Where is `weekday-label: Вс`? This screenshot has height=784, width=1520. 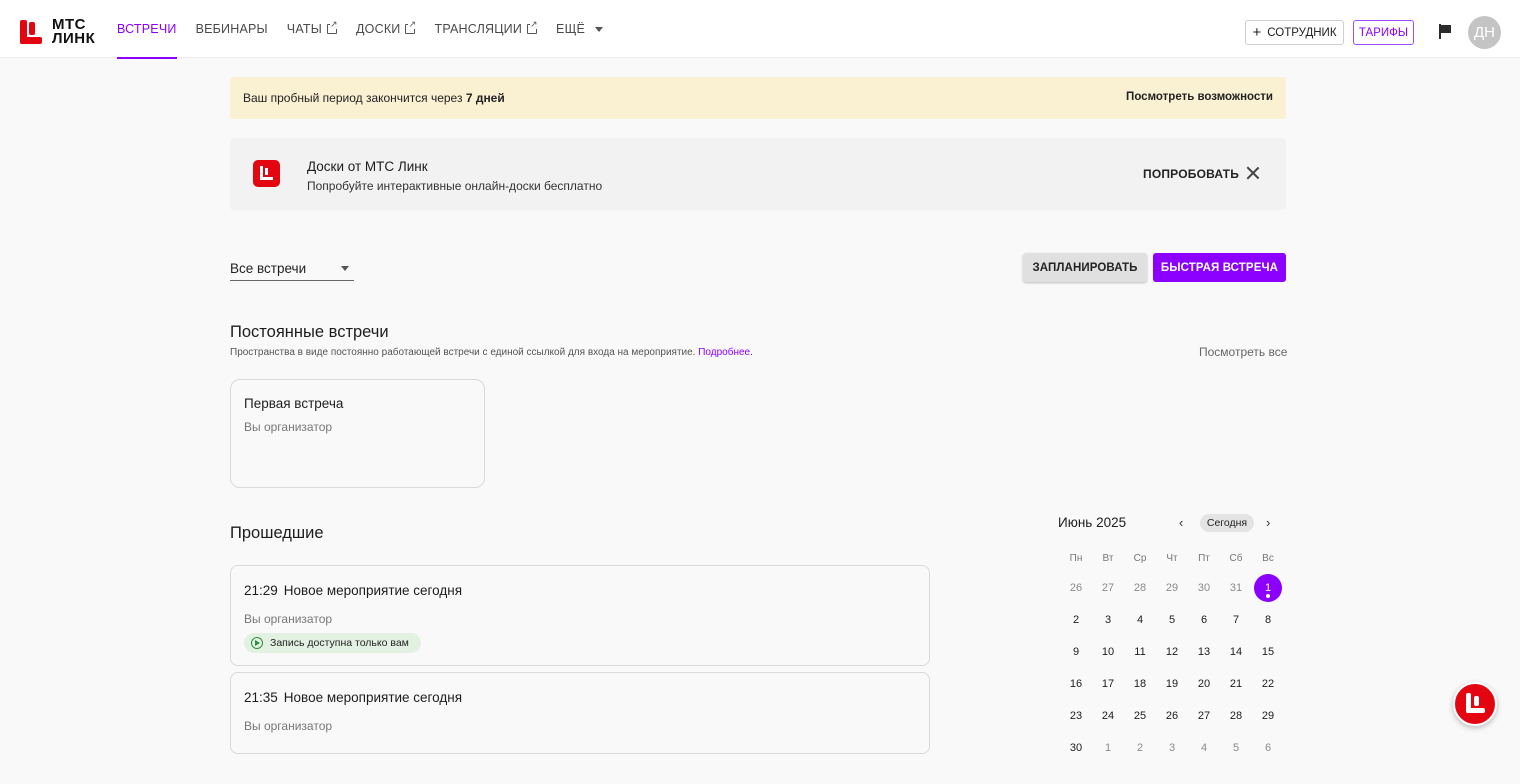
weekday-label: Вс is located at coordinates (1268, 558).